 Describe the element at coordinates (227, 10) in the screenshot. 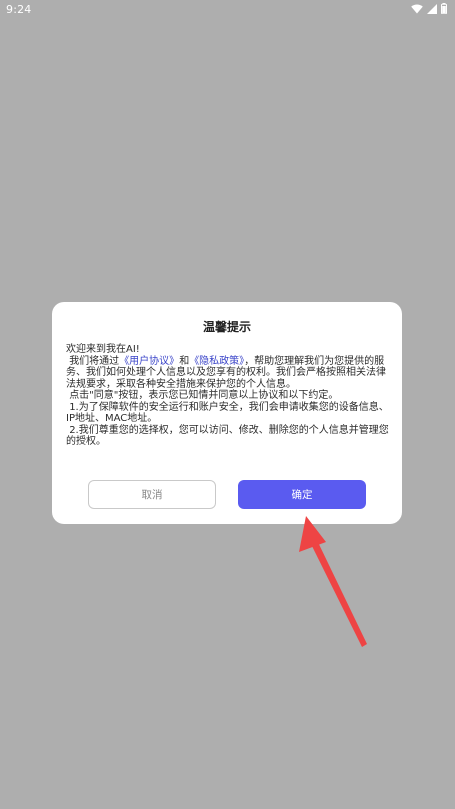

I see `status-bar: 9:24` at that location.